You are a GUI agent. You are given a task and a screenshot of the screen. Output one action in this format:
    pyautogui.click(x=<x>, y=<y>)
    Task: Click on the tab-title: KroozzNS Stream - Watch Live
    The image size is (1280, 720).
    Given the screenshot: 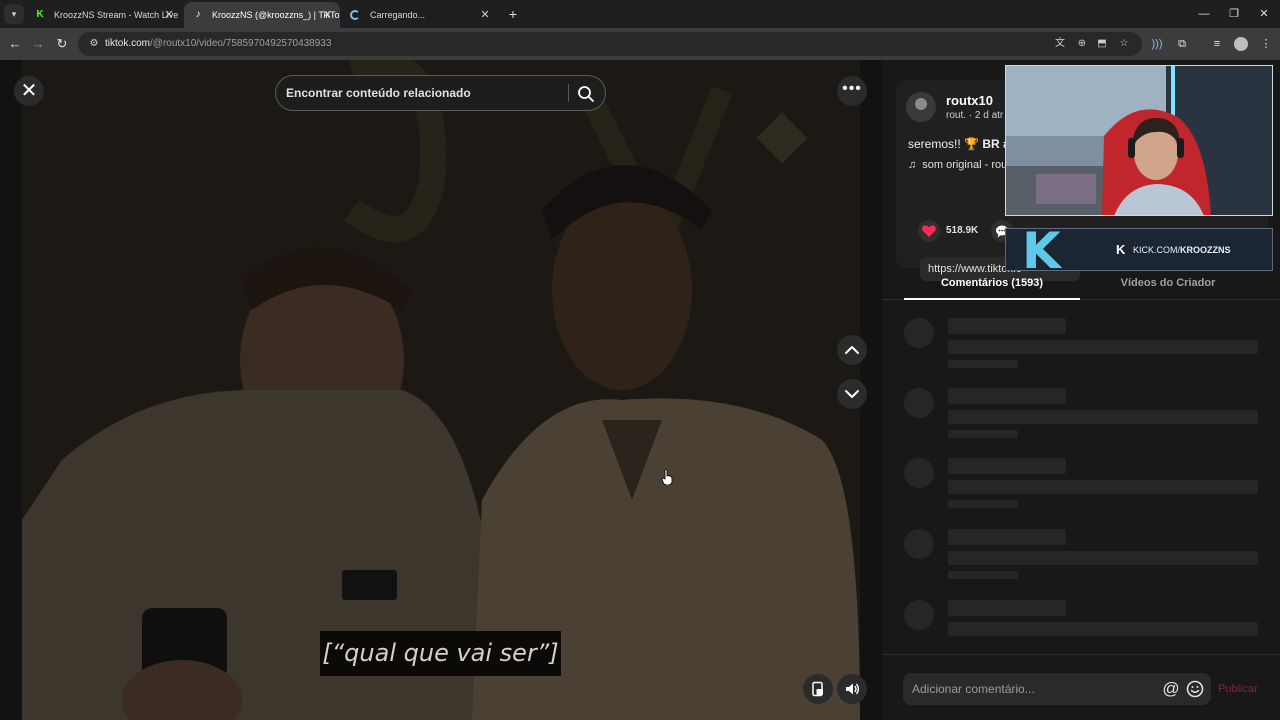 What is the action you would take?
    pyautogui.click(x=116, y=15)
    